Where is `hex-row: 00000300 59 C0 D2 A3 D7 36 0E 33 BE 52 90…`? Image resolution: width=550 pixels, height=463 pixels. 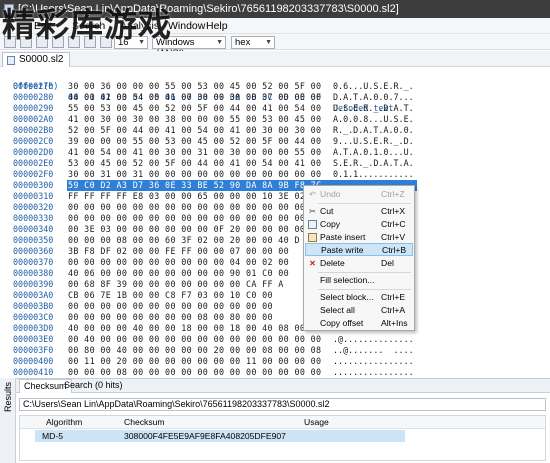
hex-row: 00000300 59 C0 D2 A3 D7 36 0E 33 BE 52 90… is located at coordinates (275, 185).